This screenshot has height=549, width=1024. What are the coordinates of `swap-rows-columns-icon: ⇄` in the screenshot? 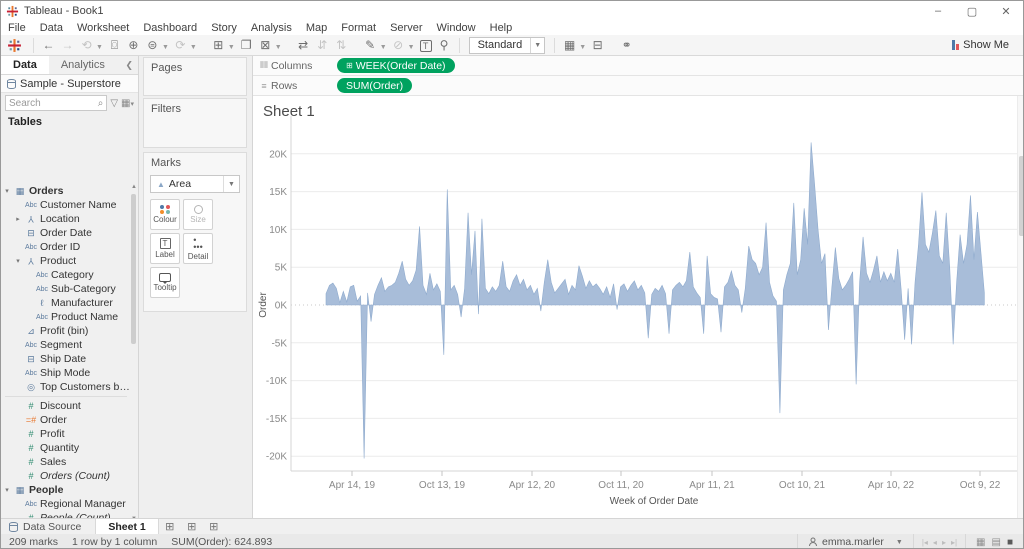 It's located at (303, 44).